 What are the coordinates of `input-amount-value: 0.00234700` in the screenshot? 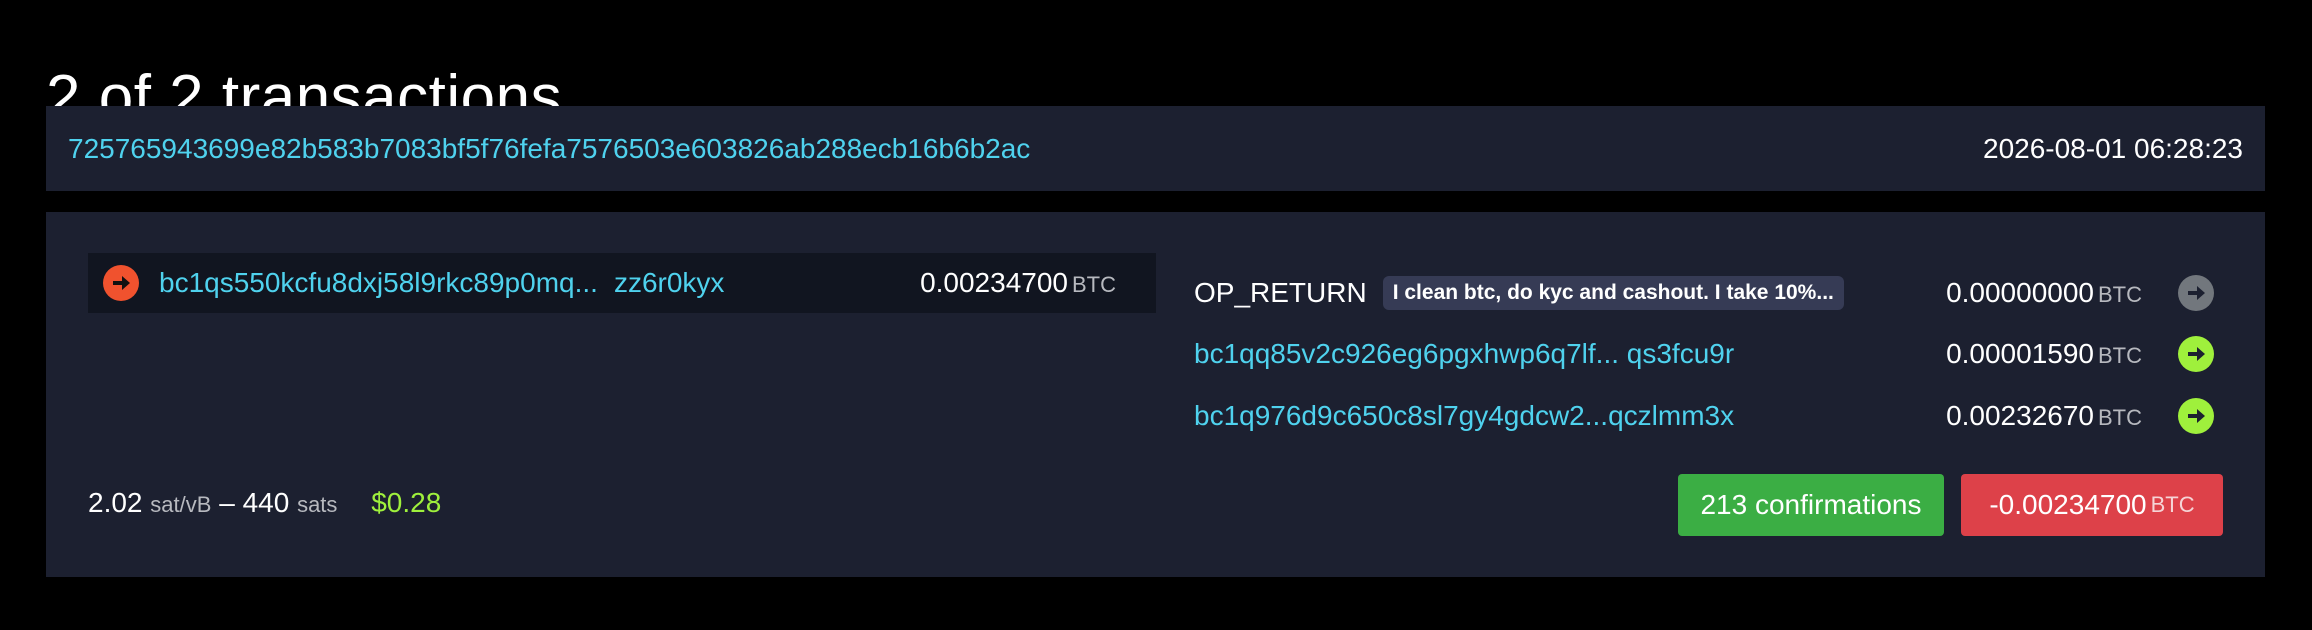 It's located at (994, 282).